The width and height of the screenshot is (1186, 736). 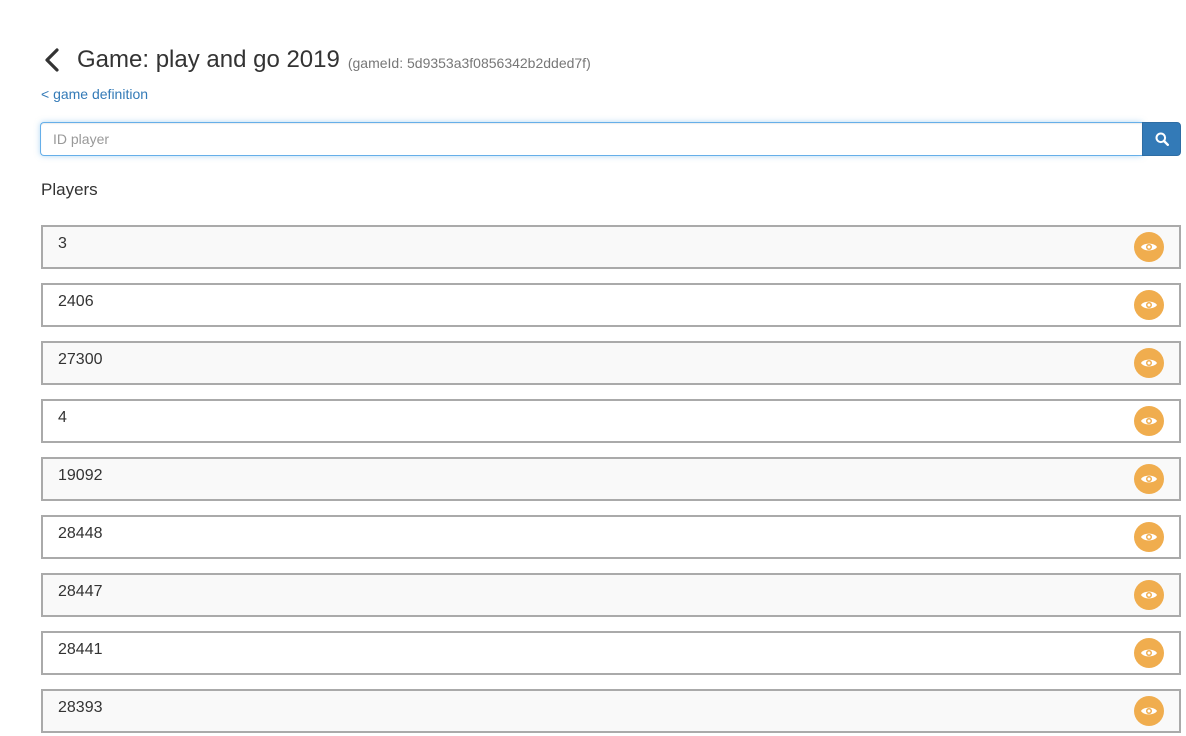 What do you see at coordinates (611, 363) in the screenshot?
I see `player-row: 27300` at bounding box center [611, 363].